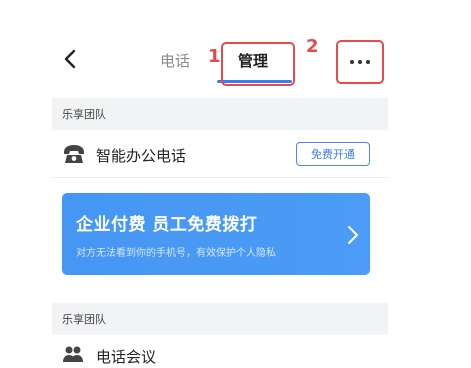  I want to click on more-options-button, so click(360, 62).